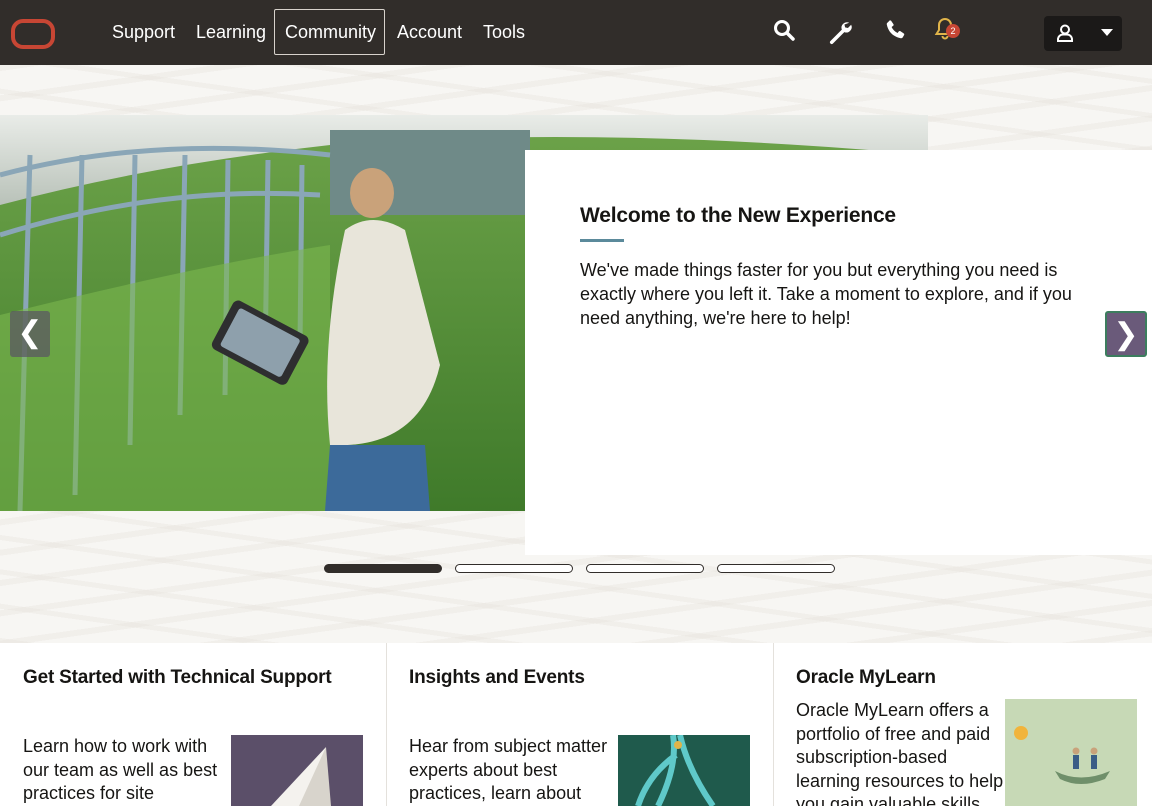 The height and width of the screenshot is (806, 1152). What do you see at coordinates (429, 32) in the screenshot?
I see `nav-account: Account` at bounding box center [429, 32].